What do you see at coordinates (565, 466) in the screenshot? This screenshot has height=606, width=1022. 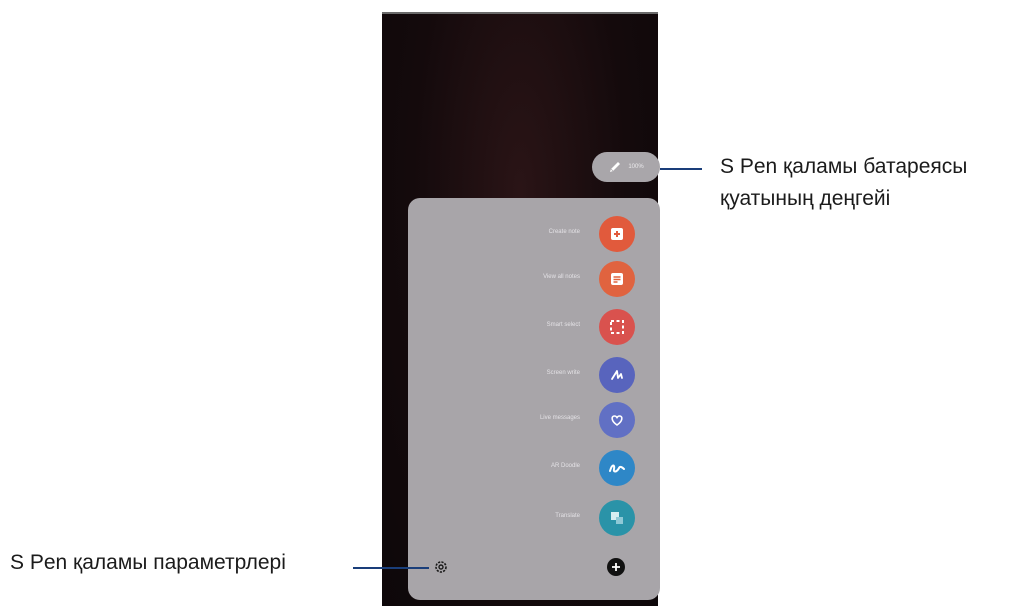 I see `menu-item-label: AR Doodle` at bounding box center [565, 466].